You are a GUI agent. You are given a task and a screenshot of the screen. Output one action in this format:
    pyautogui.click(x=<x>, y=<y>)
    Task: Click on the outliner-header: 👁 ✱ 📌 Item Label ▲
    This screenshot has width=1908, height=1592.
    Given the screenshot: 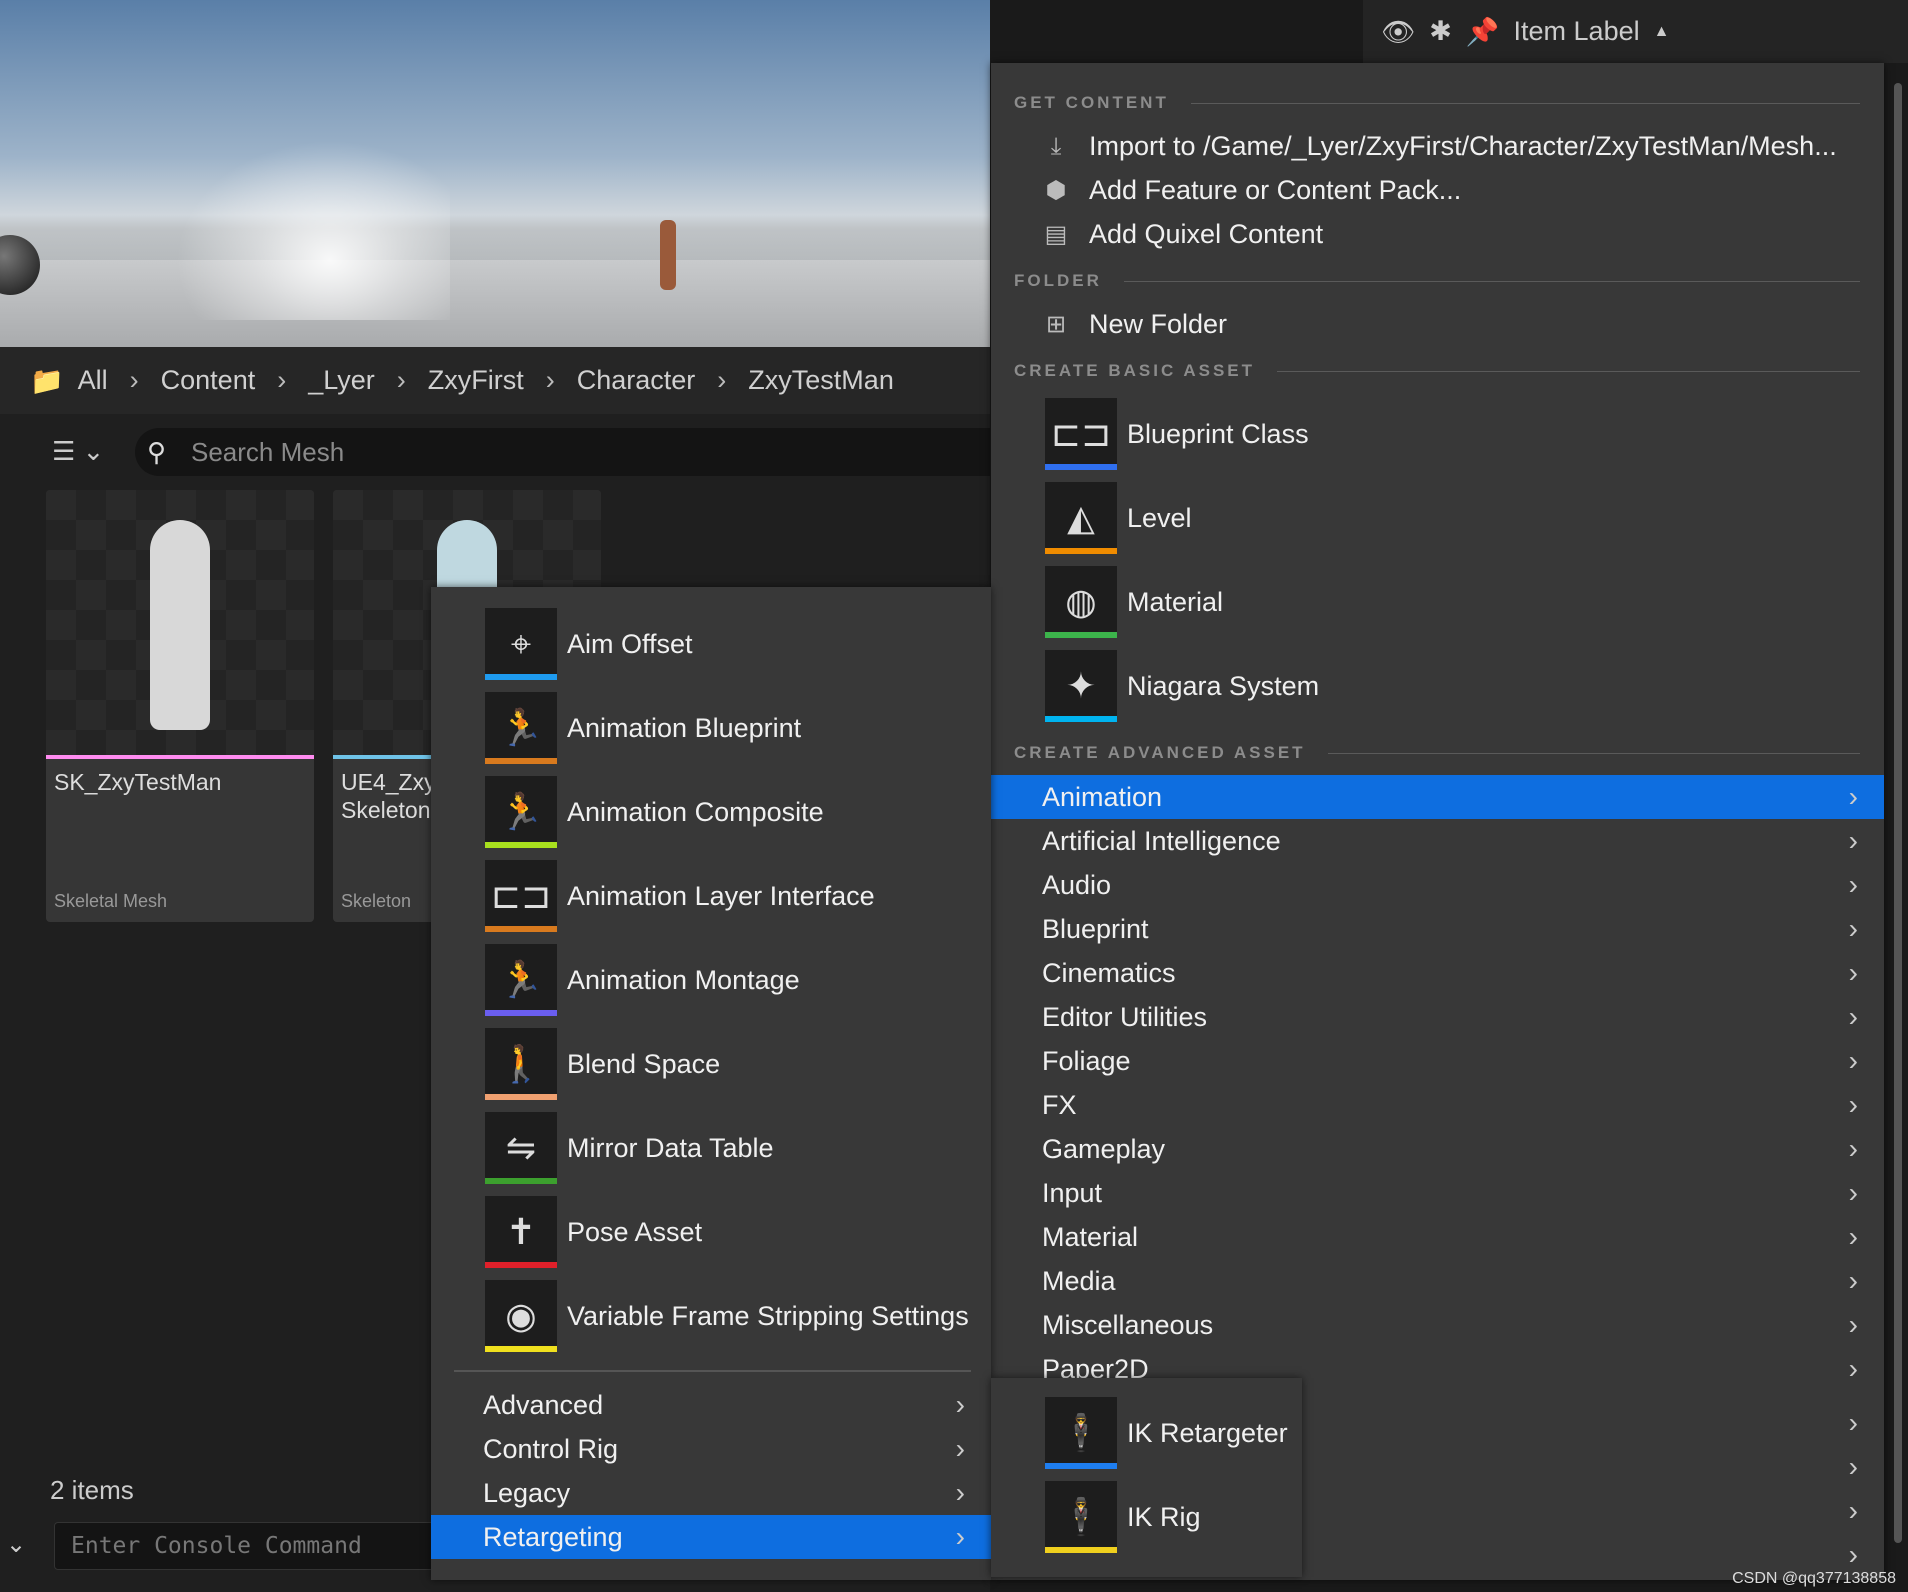 What is the action you would take?
    pyautogui.click(x=1635, y=31)
    